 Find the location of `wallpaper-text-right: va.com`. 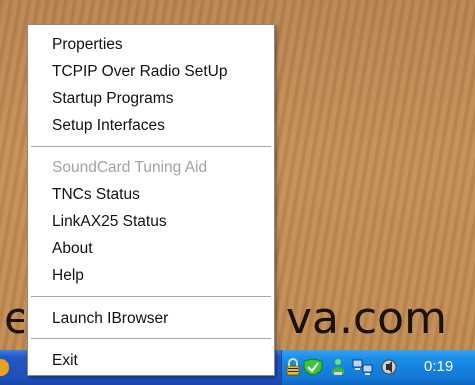

wallpaper-text-right: va.com is located at coordinates (366, 318).